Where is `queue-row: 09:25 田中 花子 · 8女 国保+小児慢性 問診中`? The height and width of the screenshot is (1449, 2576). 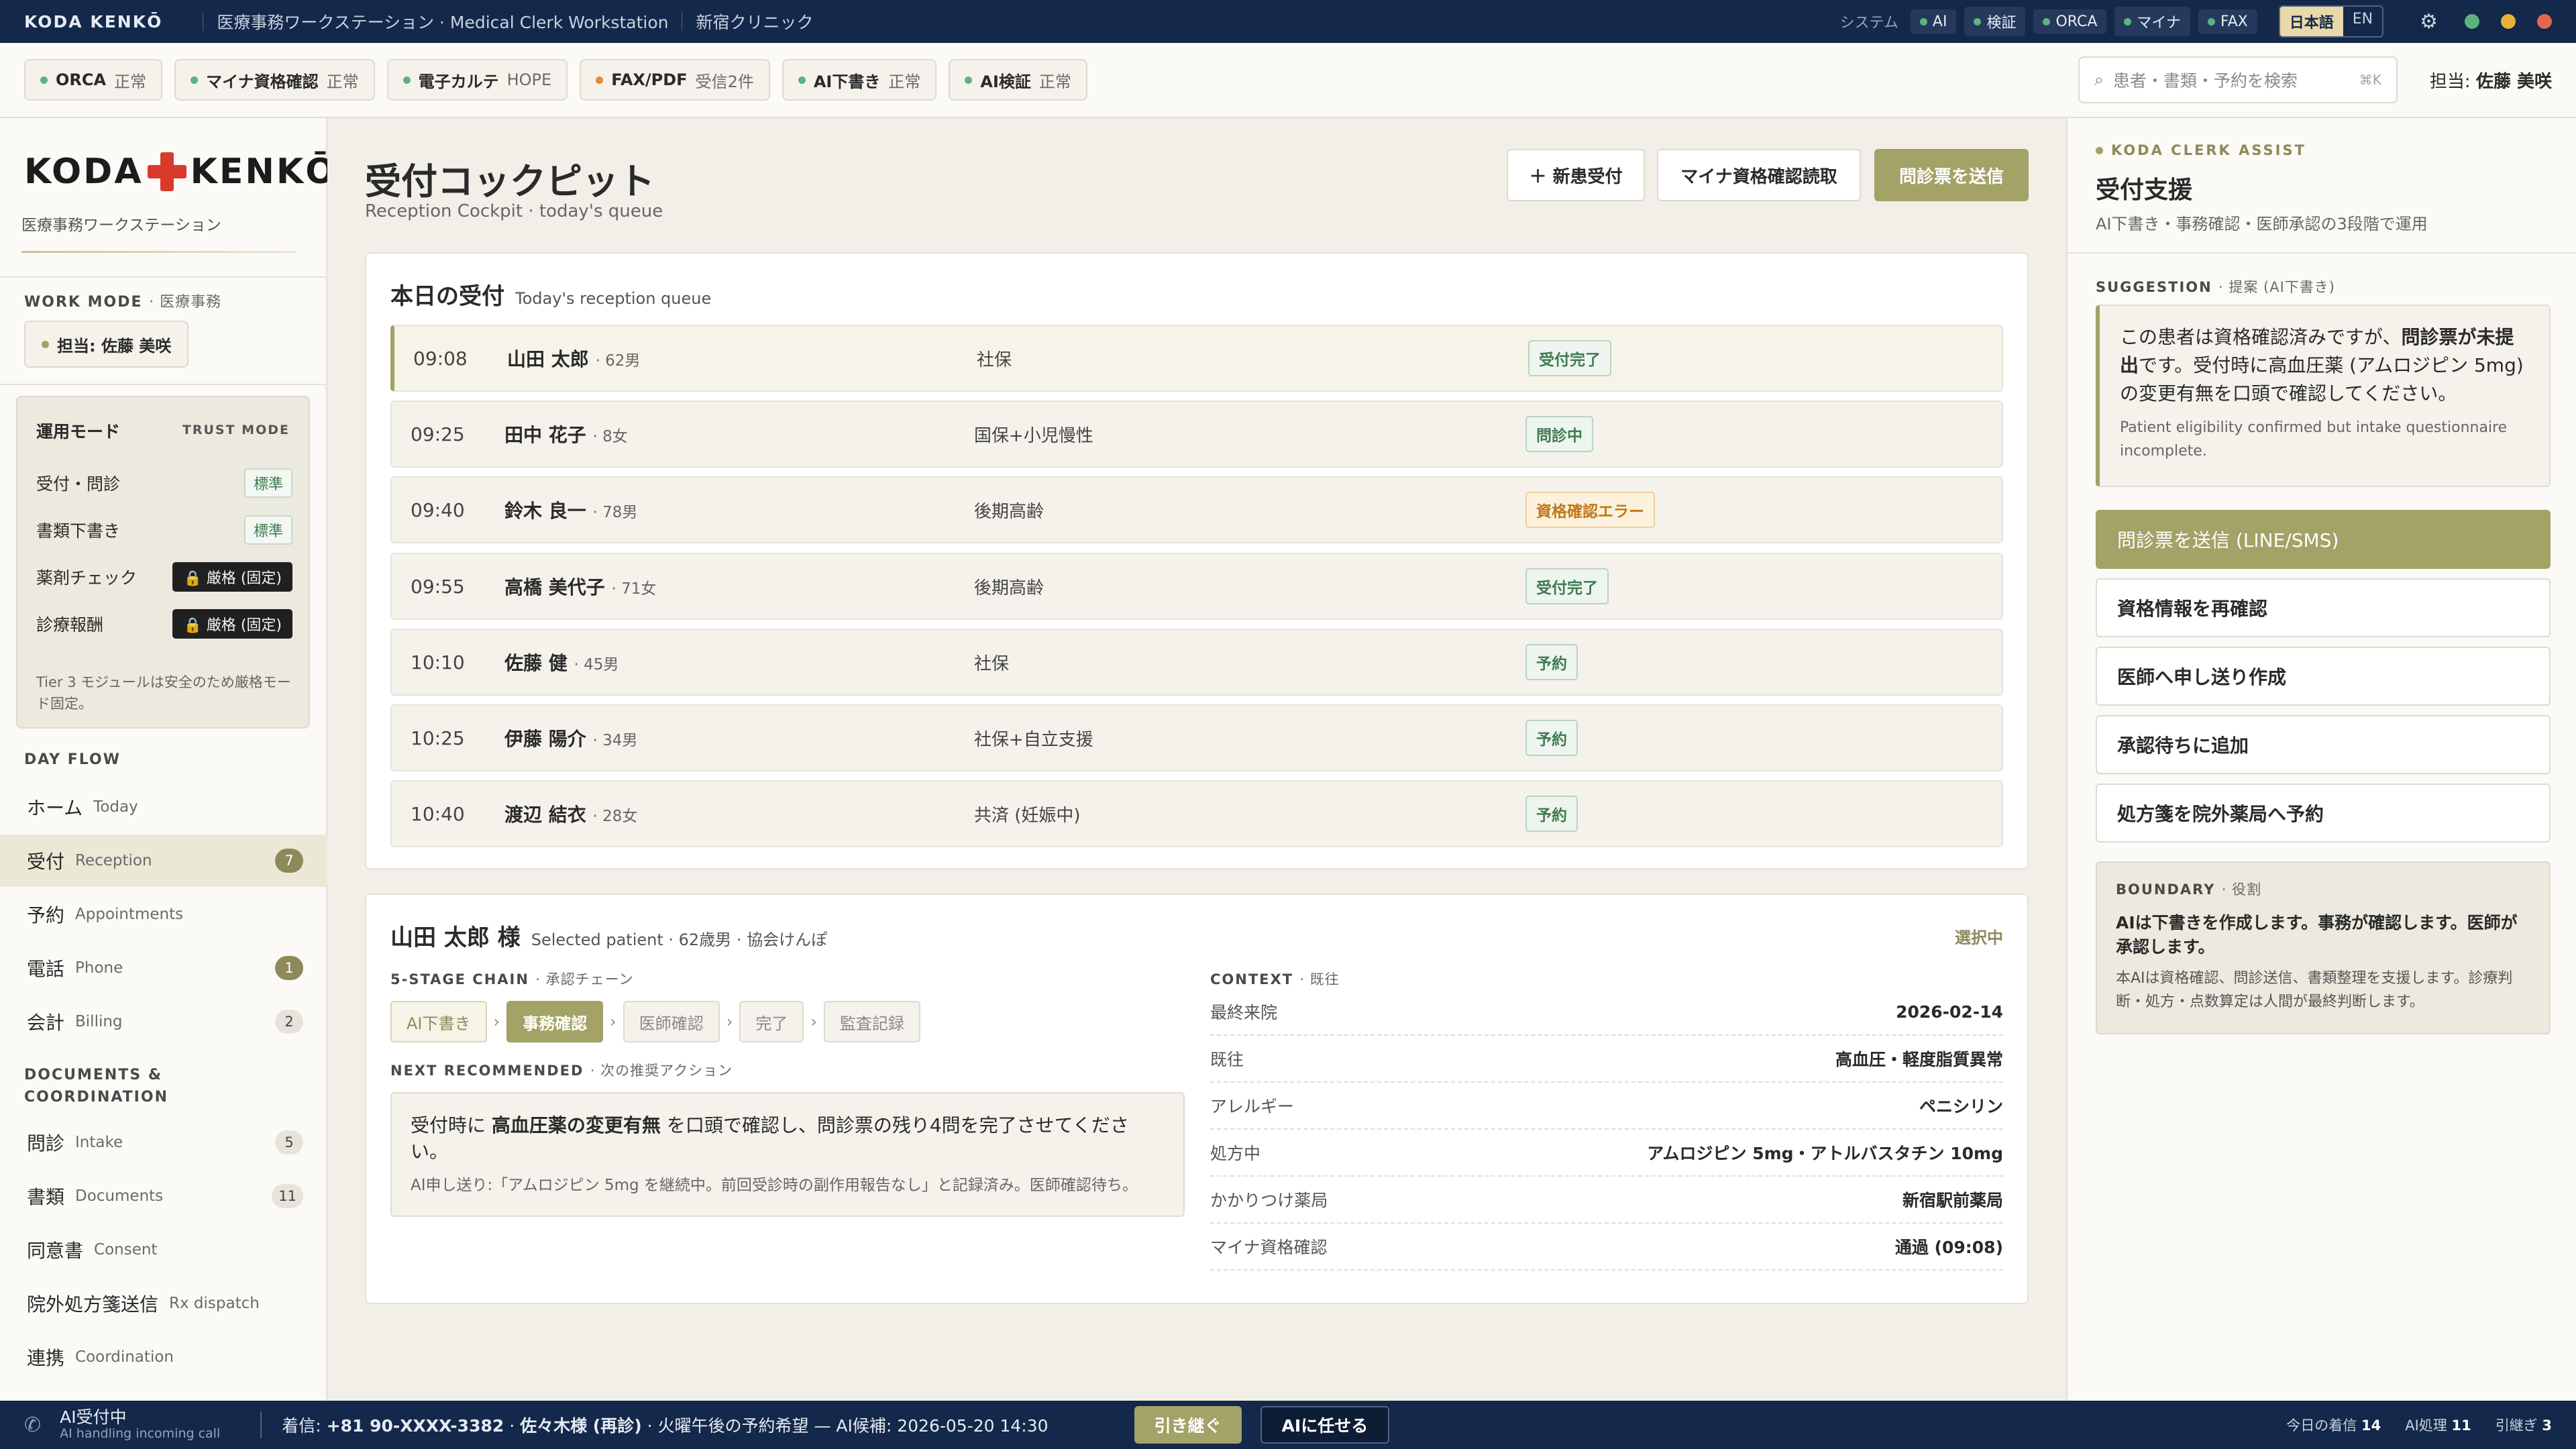 queue-row: 09:25 田中 花子 · 8女 国保+小児慢性 問診中 is located at coordinates (1196, 434).